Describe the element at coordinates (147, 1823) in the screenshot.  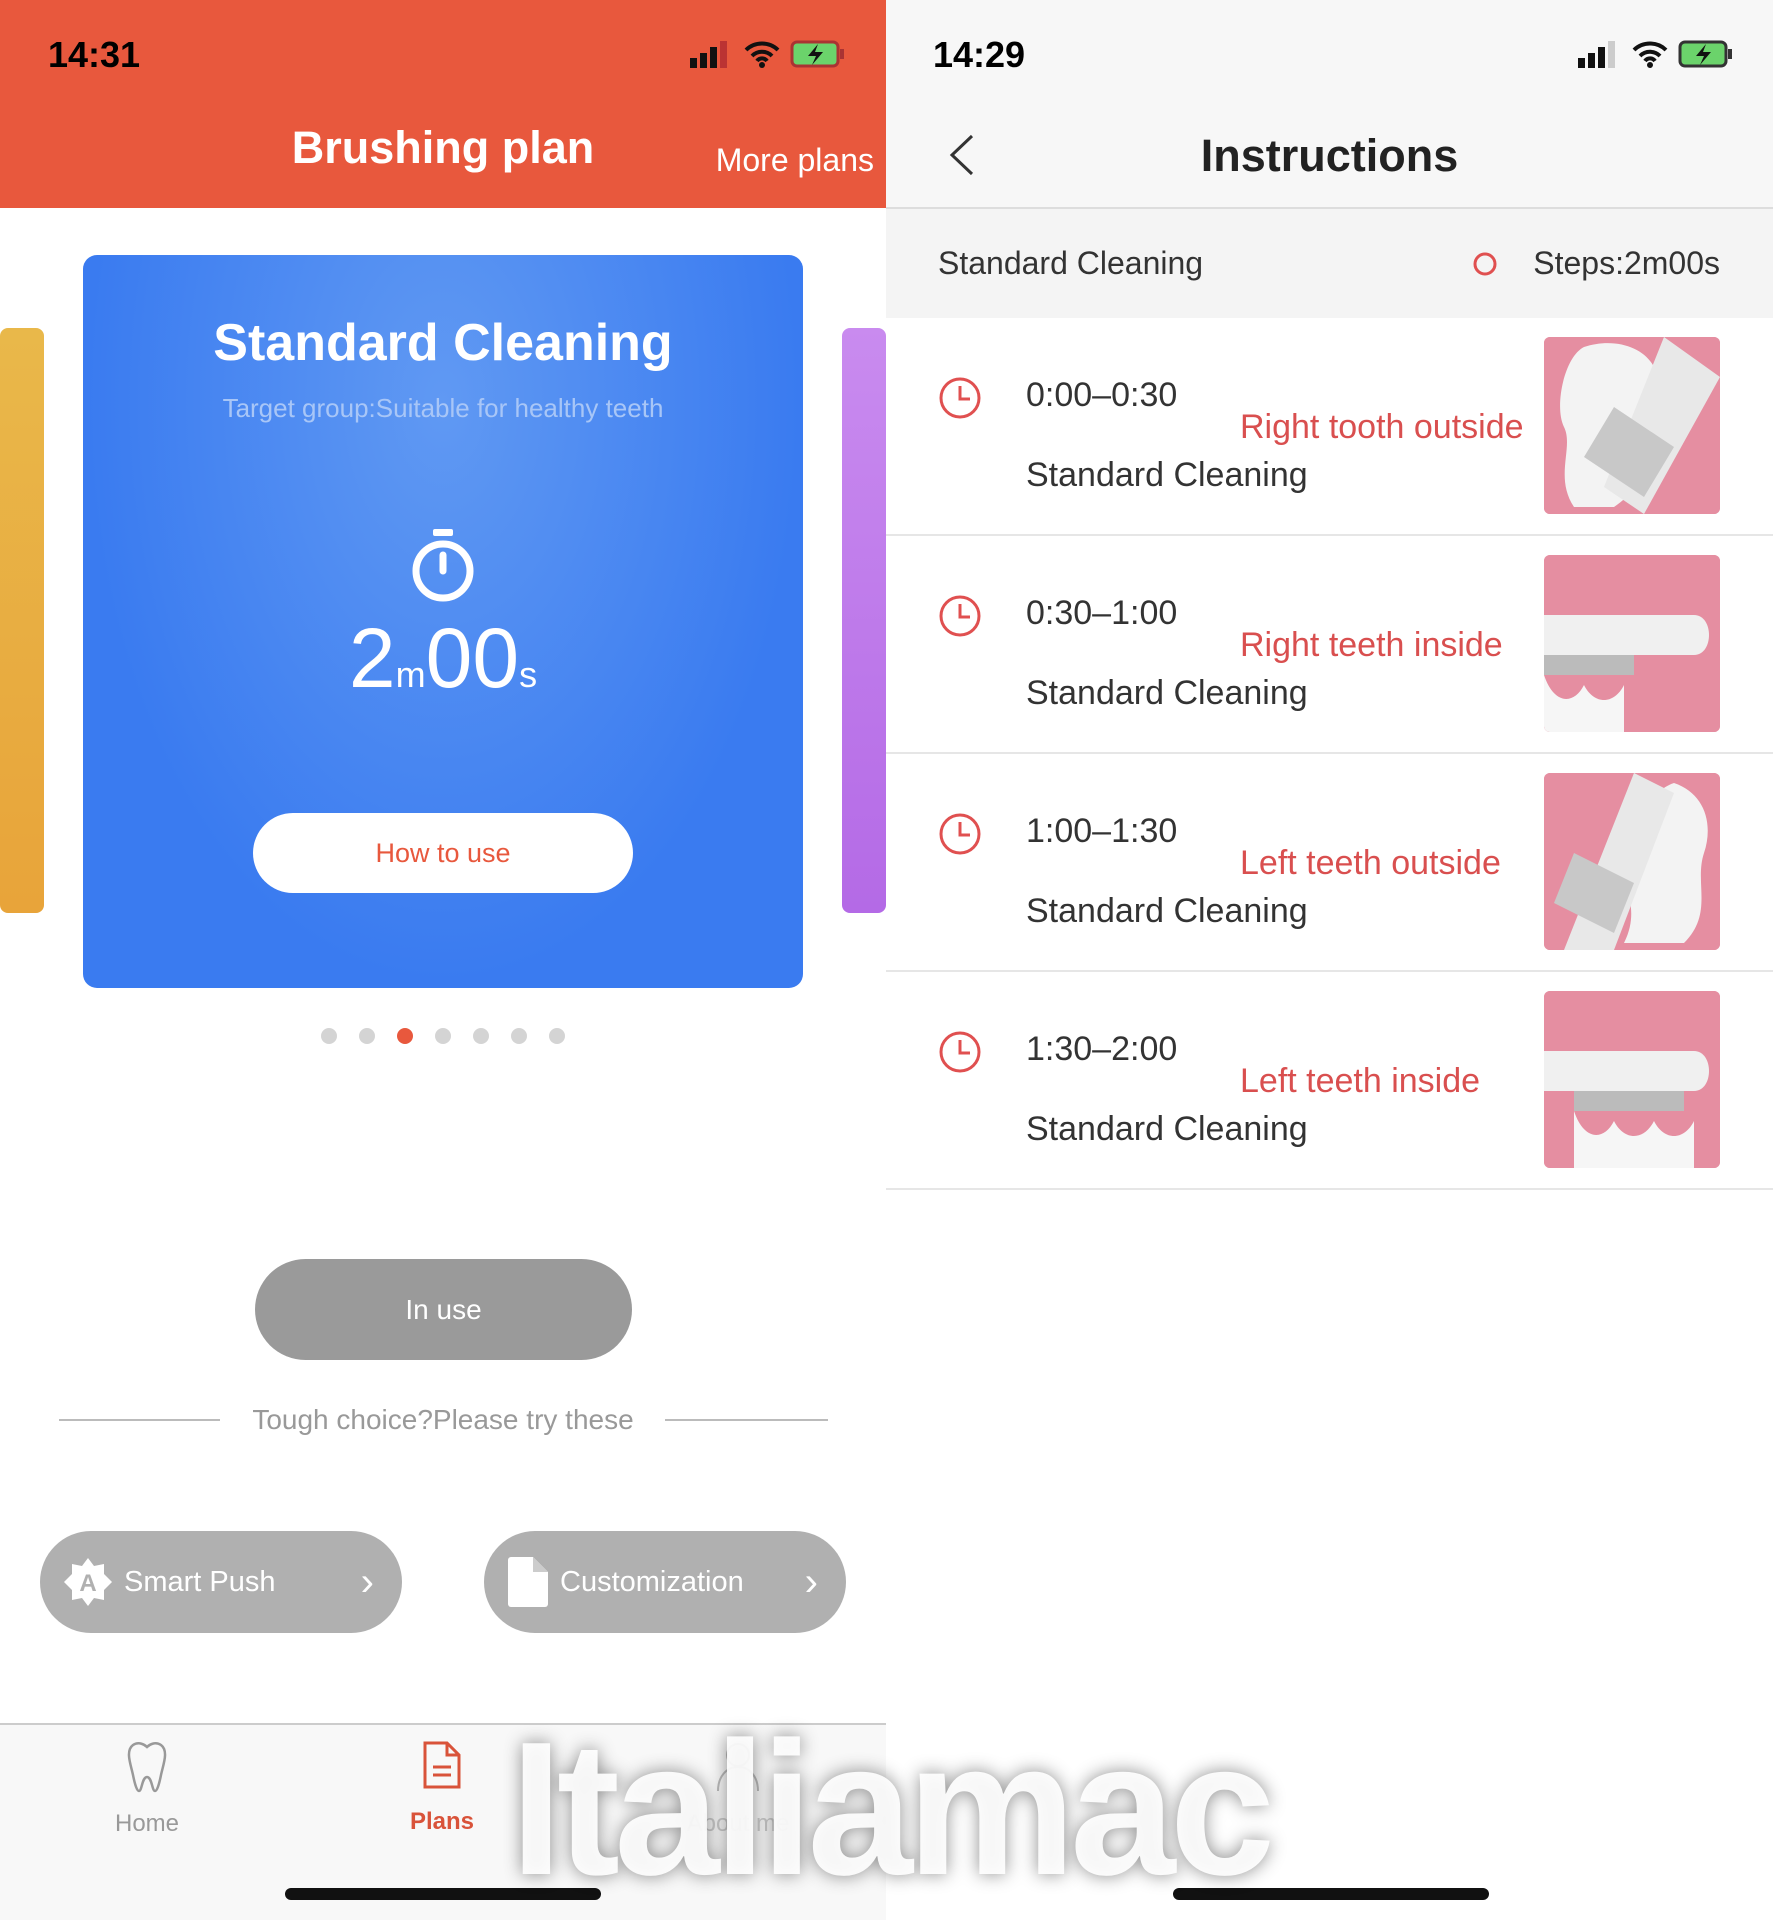
I see `tab-label: Home` at that location.